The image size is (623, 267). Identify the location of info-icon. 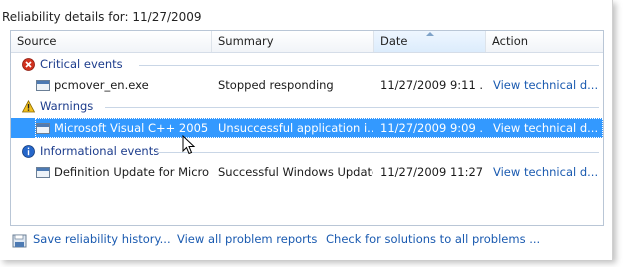
(28, 151).